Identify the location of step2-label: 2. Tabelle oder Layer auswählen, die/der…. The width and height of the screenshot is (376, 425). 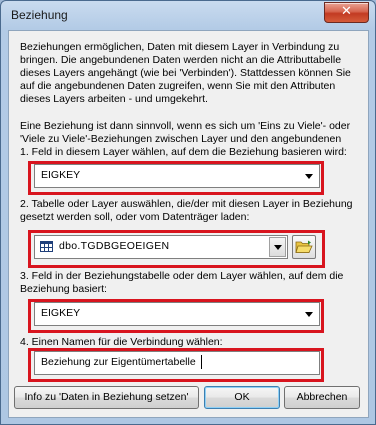
(193, 211).